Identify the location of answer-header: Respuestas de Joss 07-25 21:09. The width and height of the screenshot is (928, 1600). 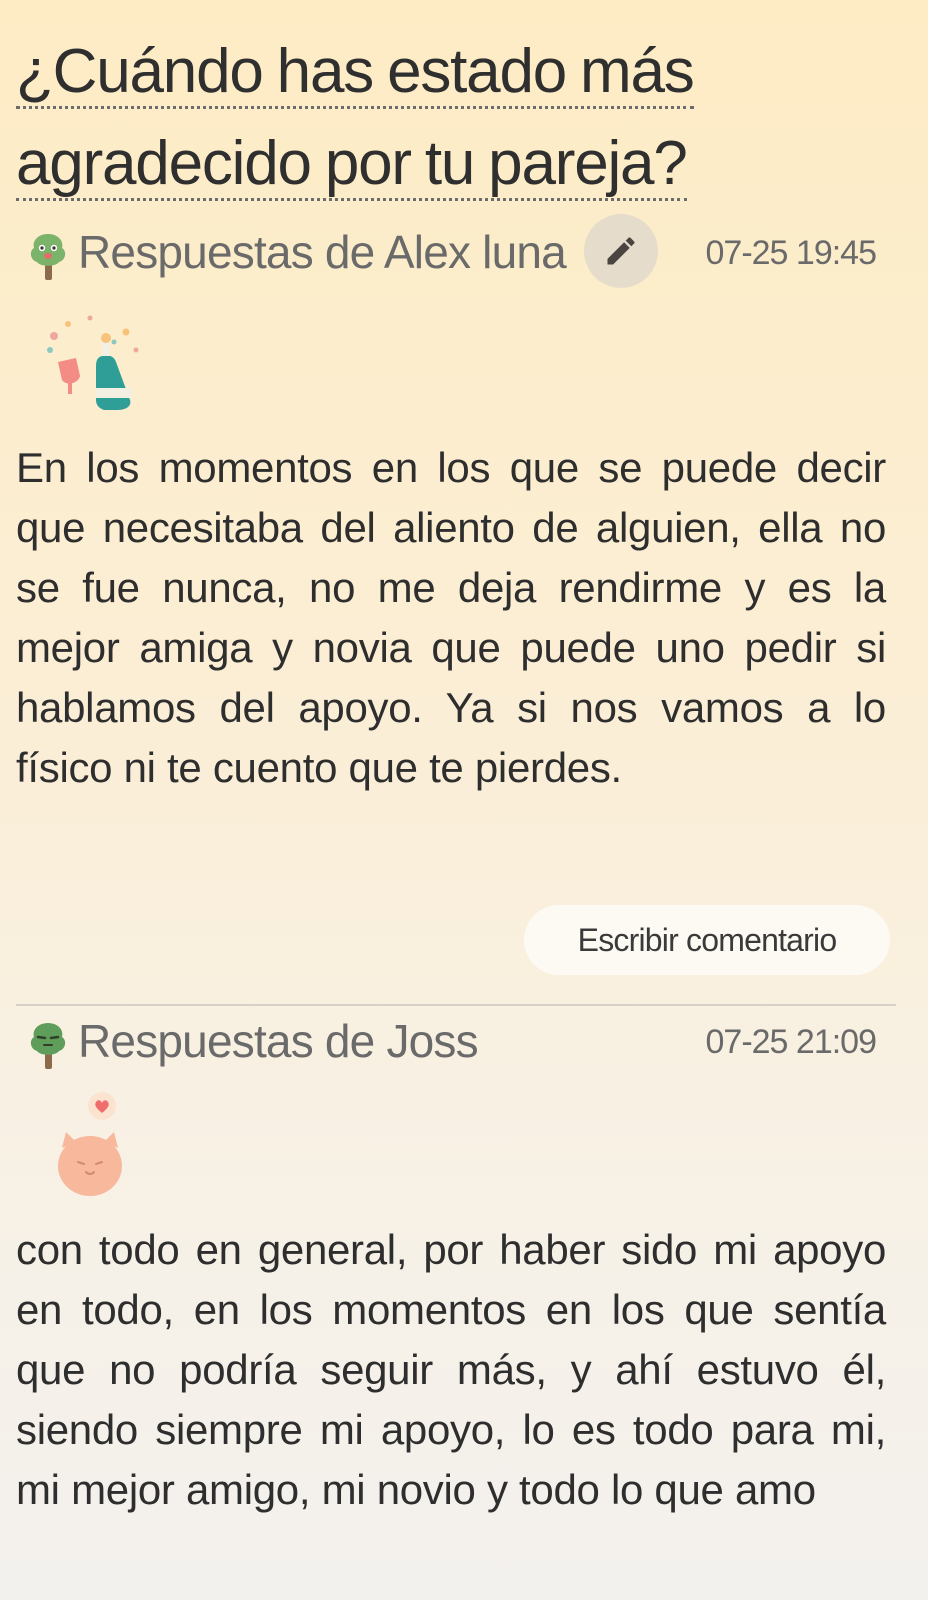
(464, 1039).